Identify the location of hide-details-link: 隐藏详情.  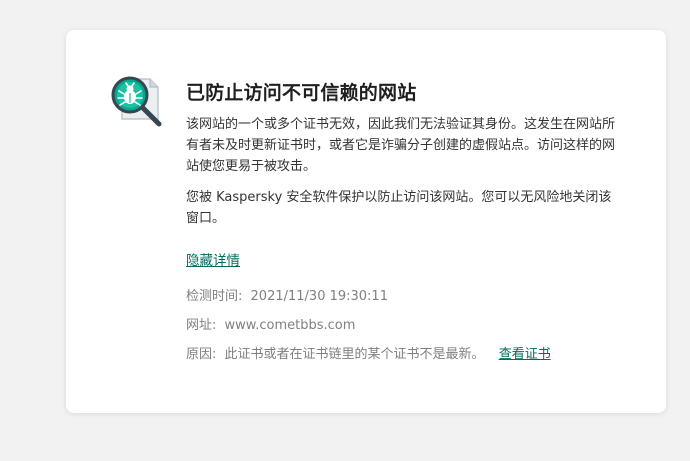
(213, 259).